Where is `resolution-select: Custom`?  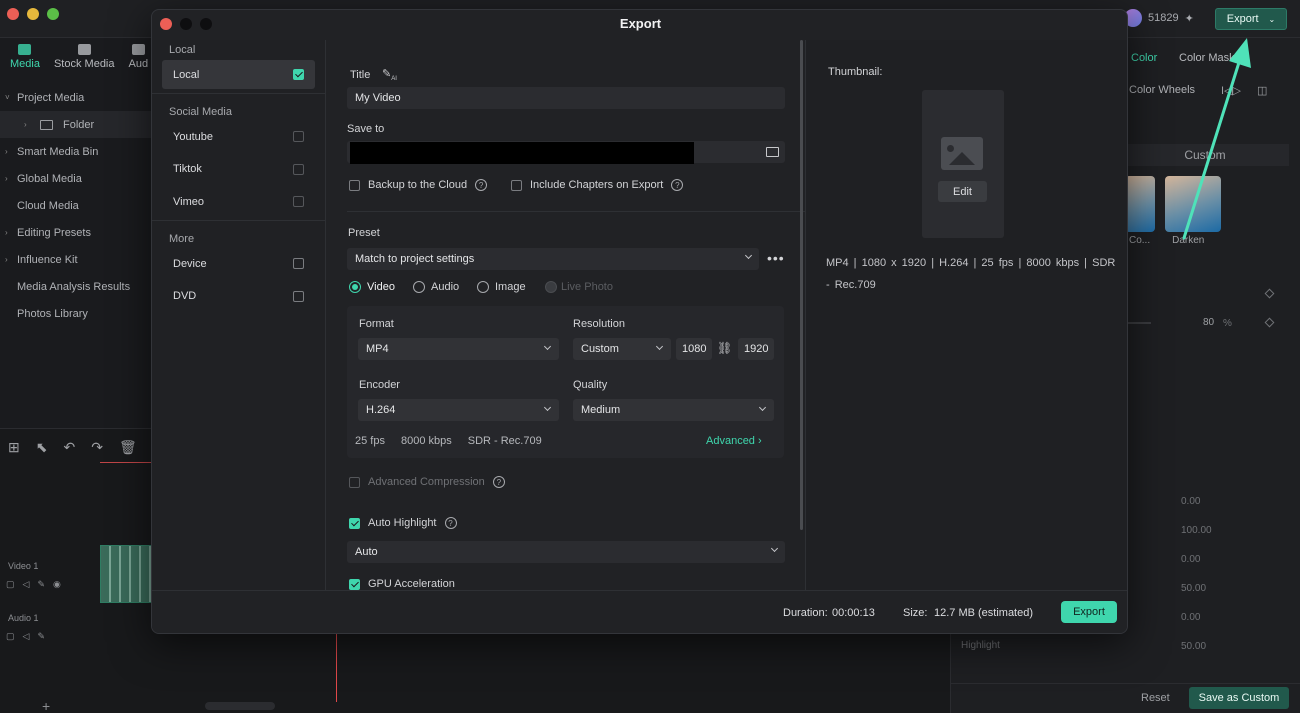
resolution-select: Custom is located at coordinates (622, 349).